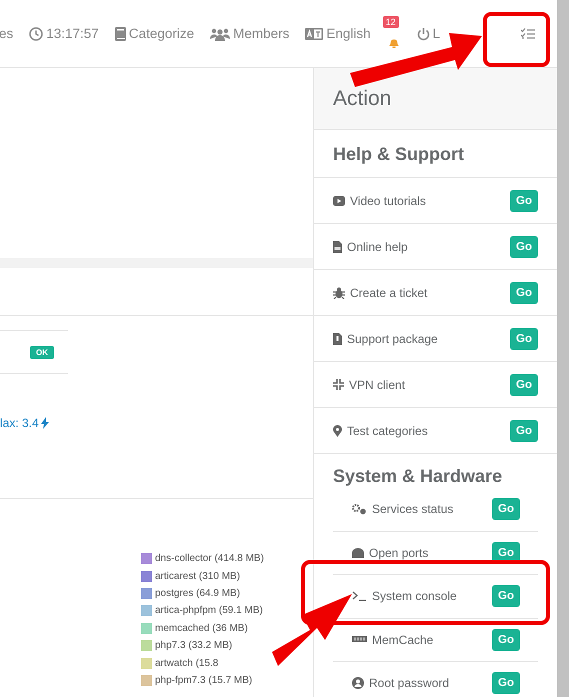 The width and height of the screenshot is (569, 697). What do you see at coordinates (516, 39) in the screenshot?
I see `highlight-frame` at bounding box center [516, 39].